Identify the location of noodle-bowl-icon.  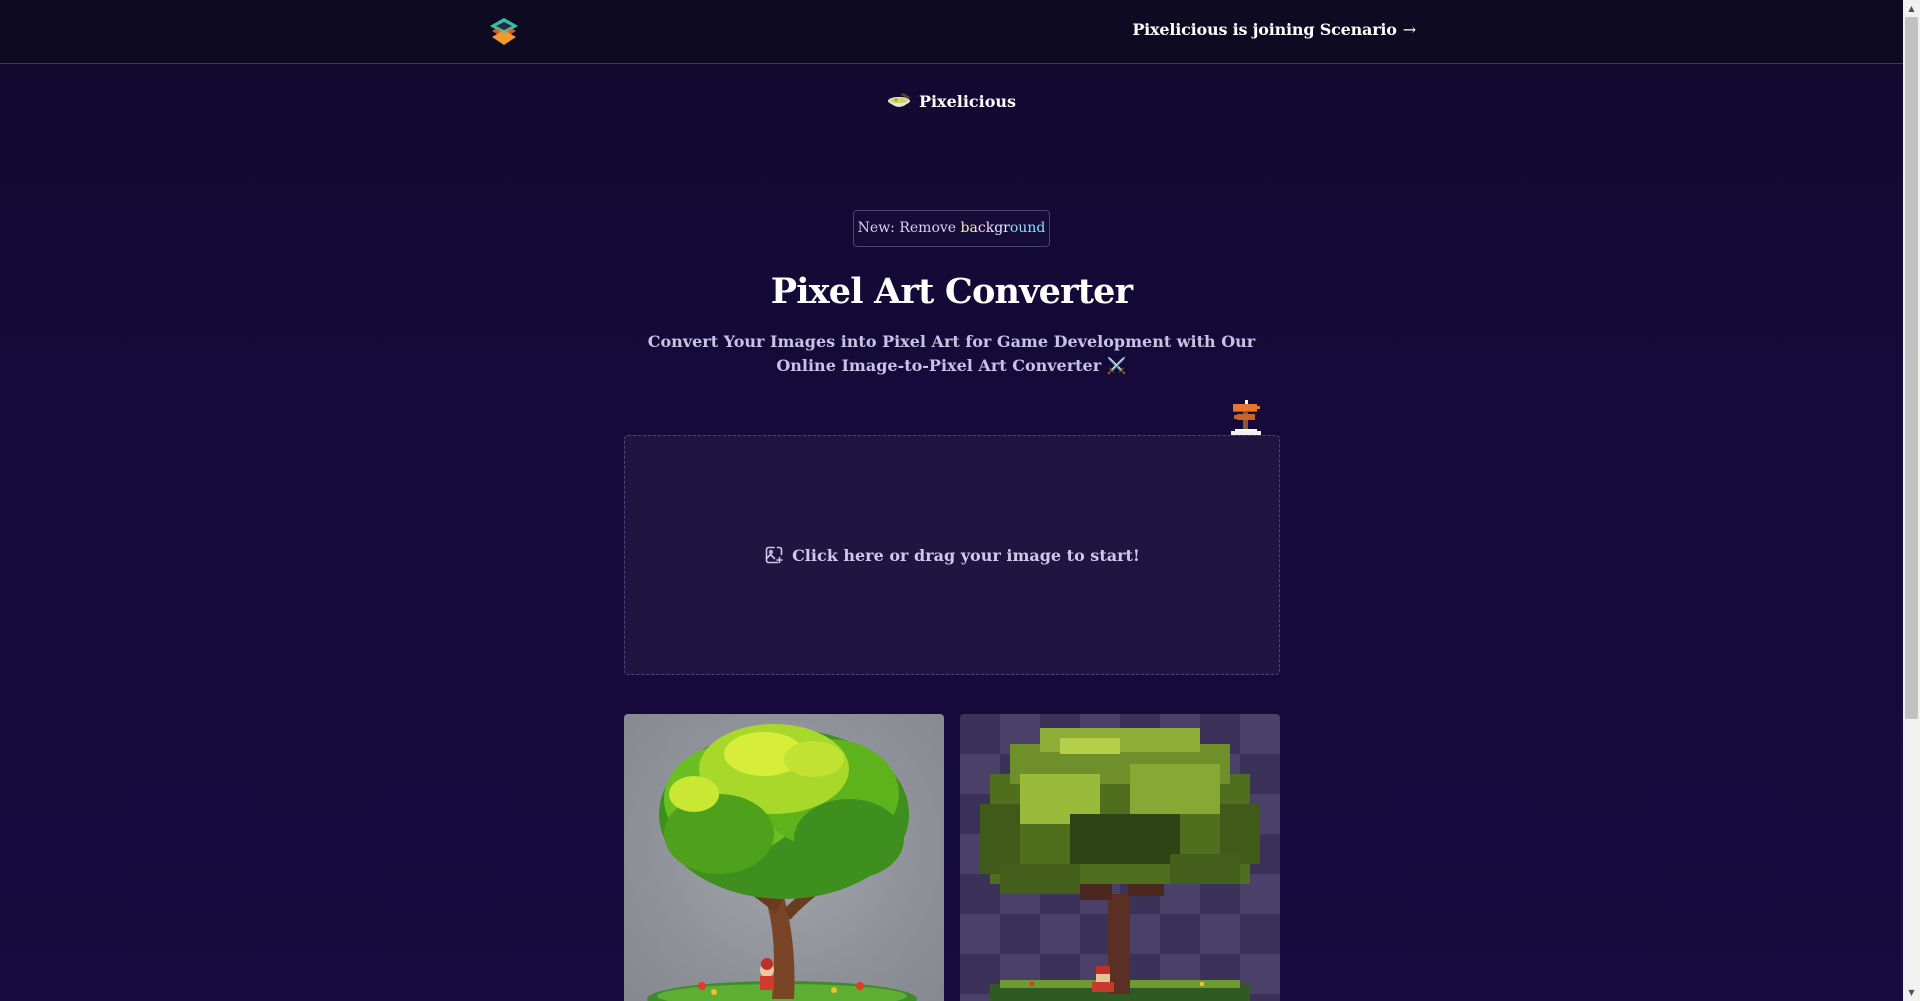
(899, 100).